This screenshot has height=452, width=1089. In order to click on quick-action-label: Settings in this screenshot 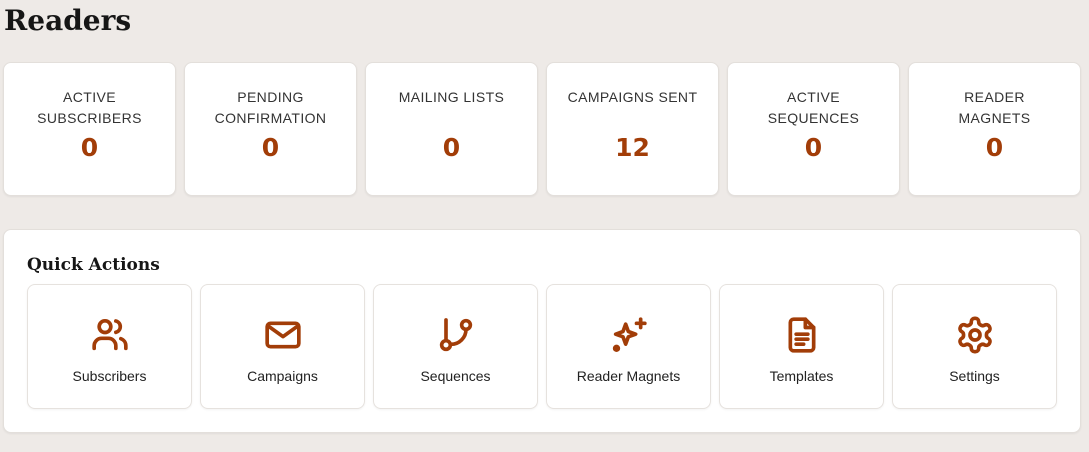, I will do `click(974, 376)`.